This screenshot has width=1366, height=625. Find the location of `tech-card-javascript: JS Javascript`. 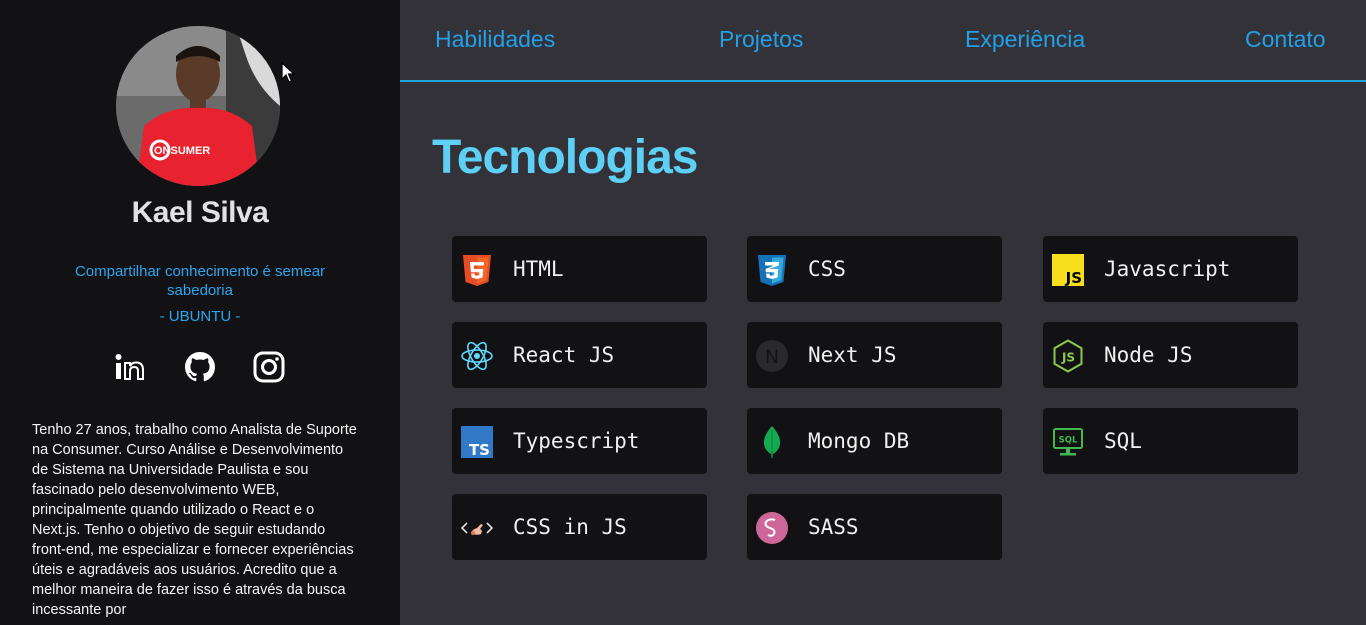

tech-card-javascript: JS Javascript is located at coordinates (1170, 269).